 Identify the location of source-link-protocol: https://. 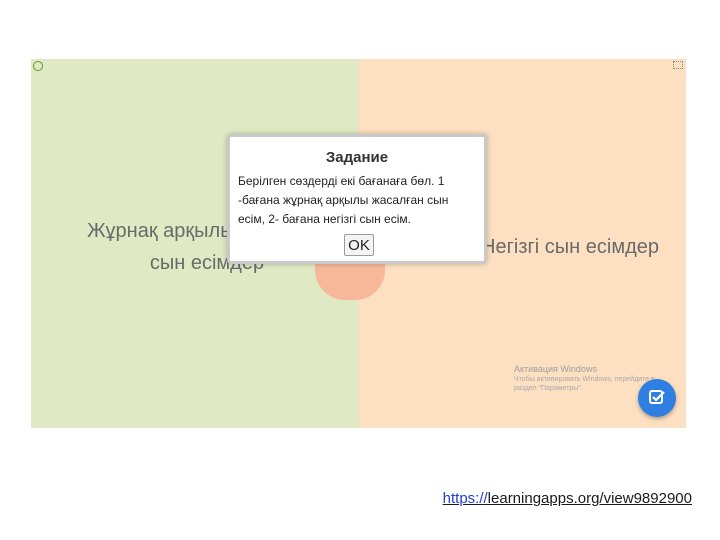
(465, 498).